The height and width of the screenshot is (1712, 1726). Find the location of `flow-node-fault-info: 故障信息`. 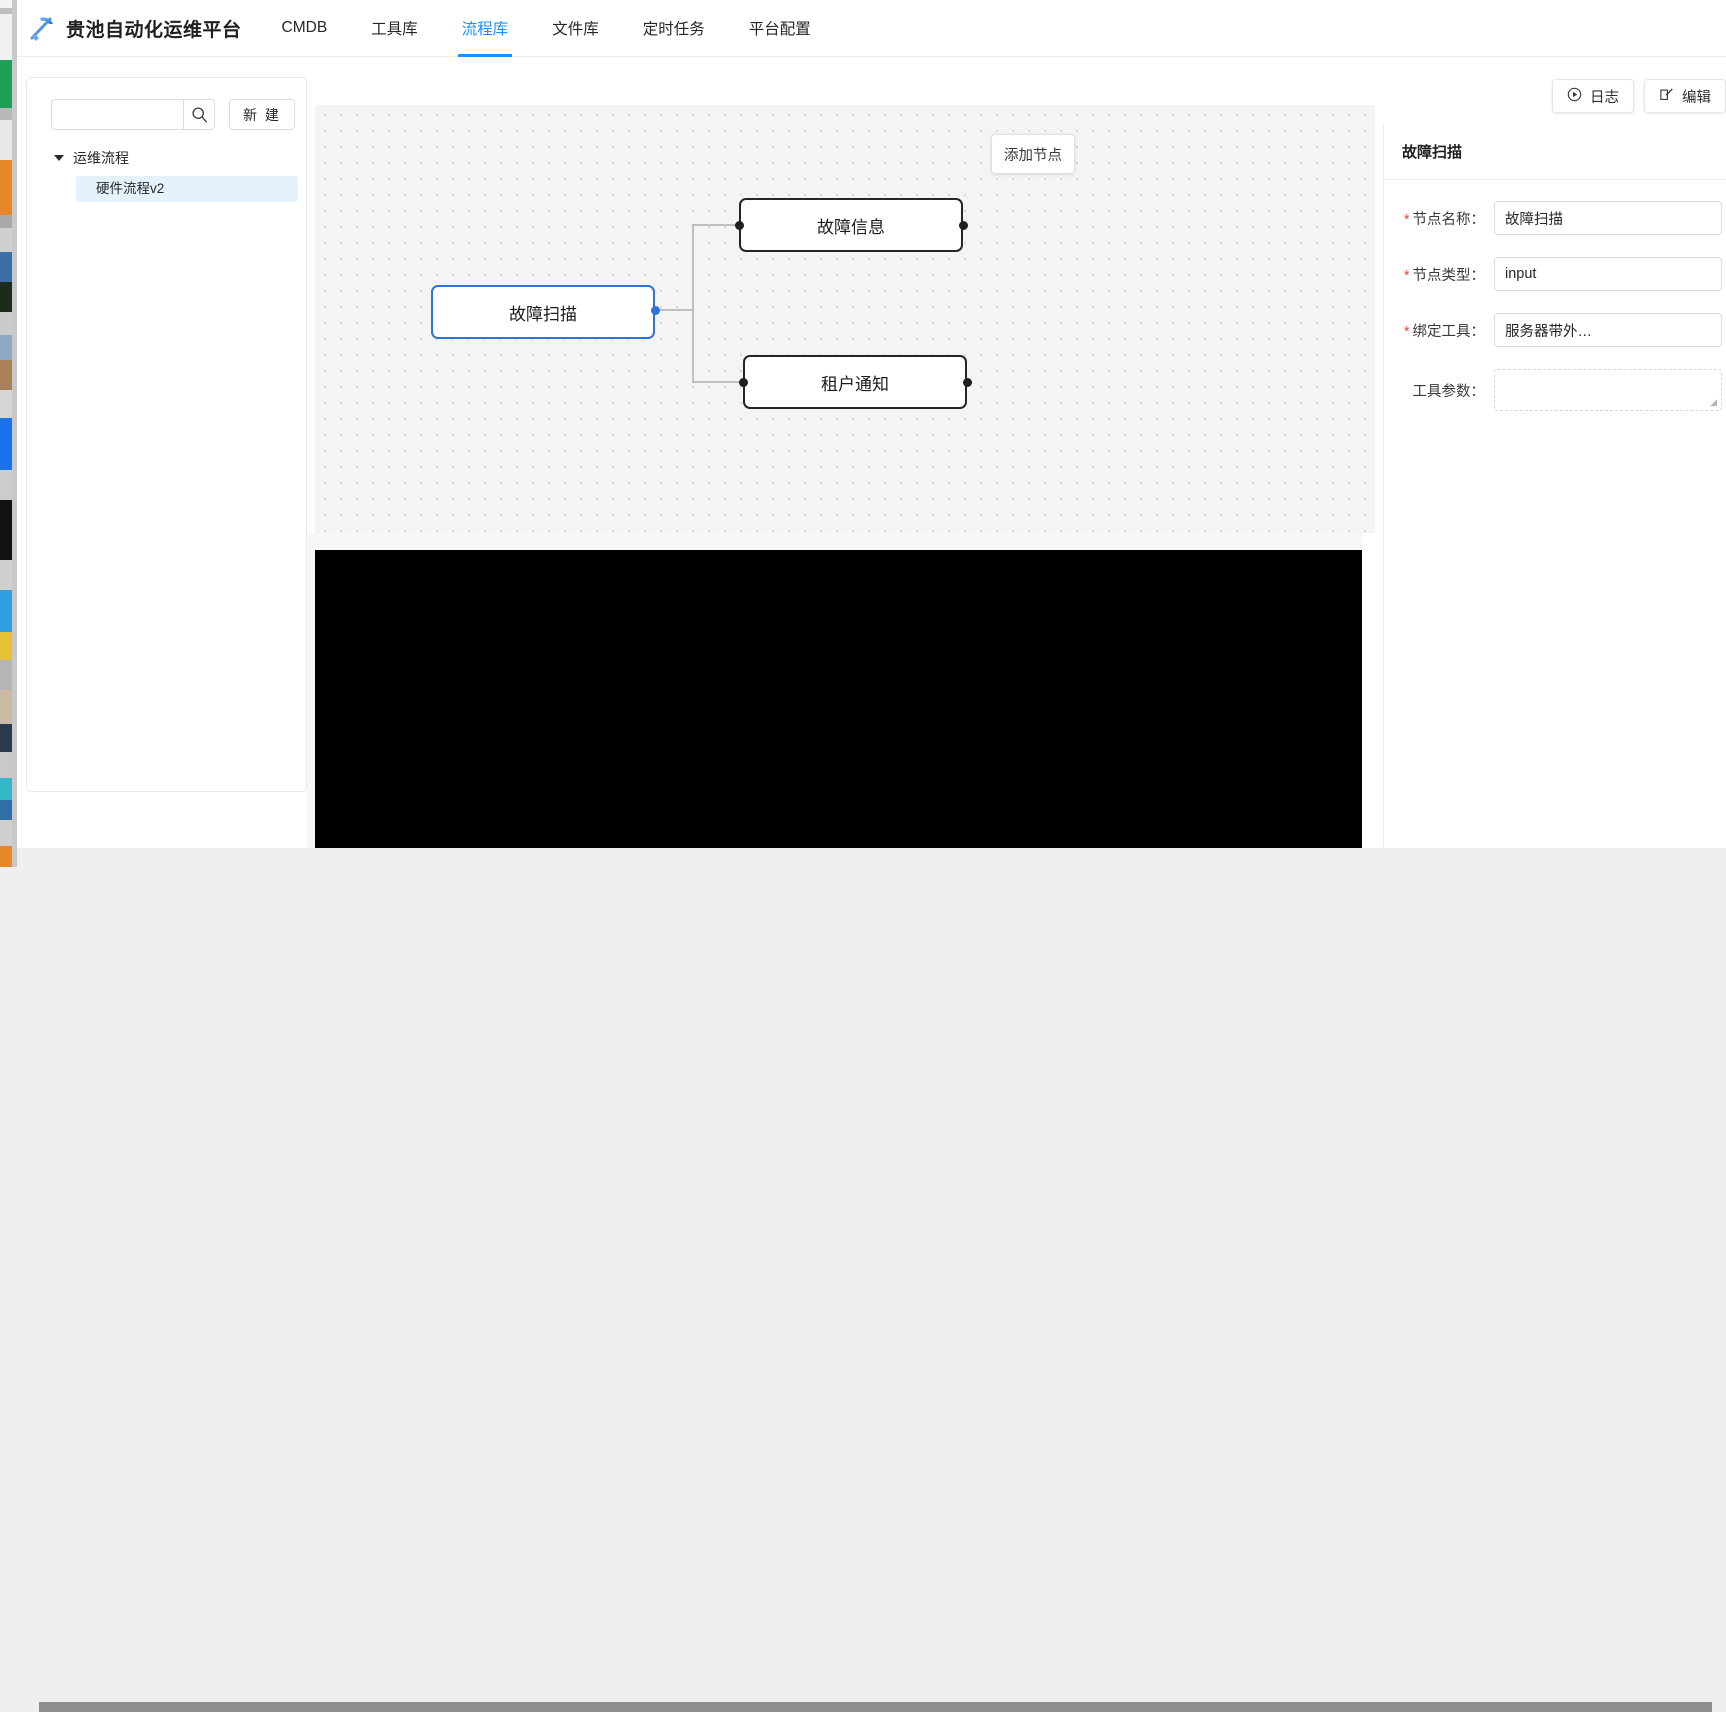

flow-node-fault-info: 故障信息 is located at coordinates (851, 225).